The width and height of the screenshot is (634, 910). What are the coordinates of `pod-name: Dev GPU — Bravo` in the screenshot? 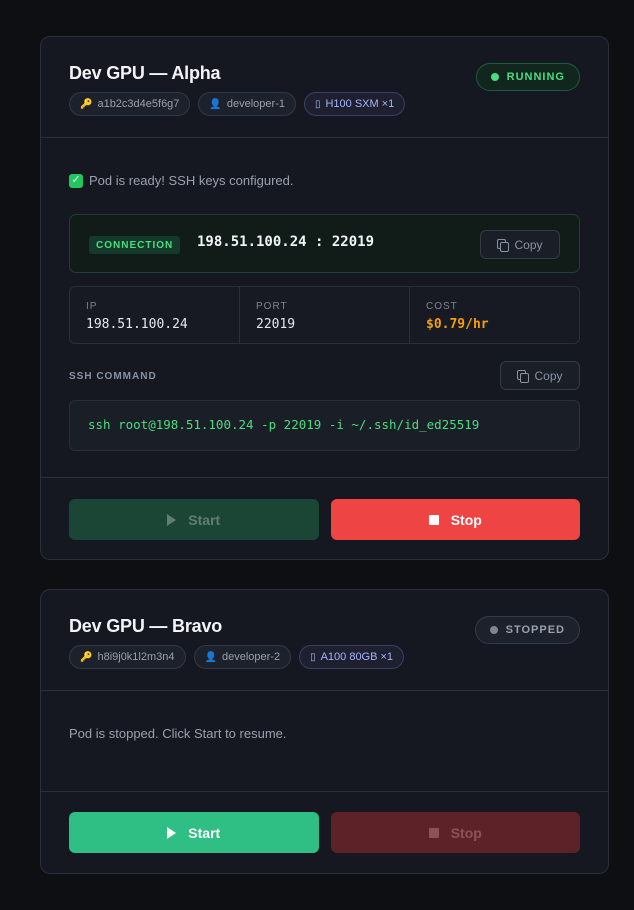 It's located at (146, 626).